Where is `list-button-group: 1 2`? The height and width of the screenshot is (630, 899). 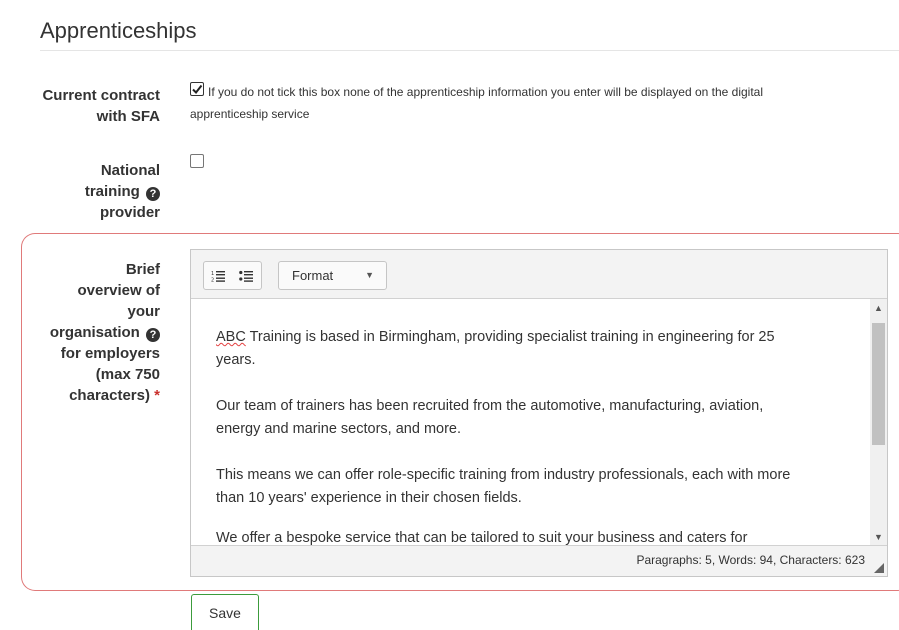
list-button-group: 1 2 is located at coordinates (232, 275).